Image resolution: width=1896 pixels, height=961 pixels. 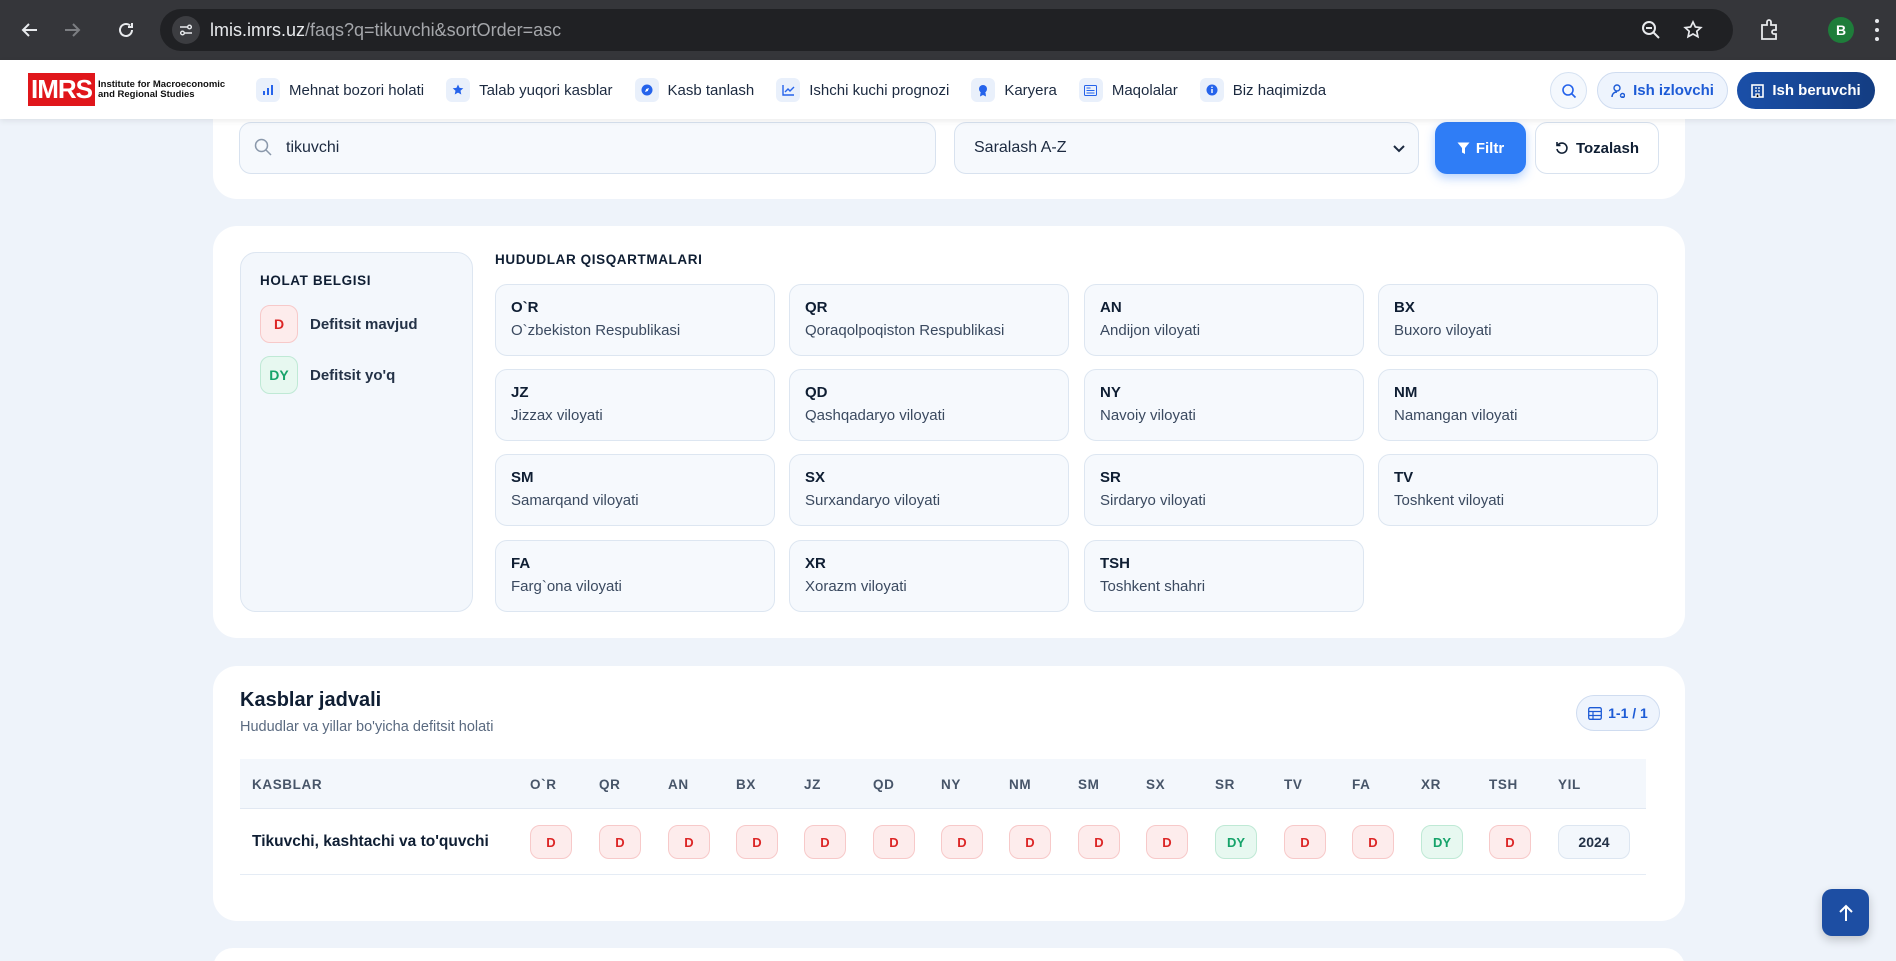 I want to click on scroll-to-top-button, so click(x=1845, y=912).